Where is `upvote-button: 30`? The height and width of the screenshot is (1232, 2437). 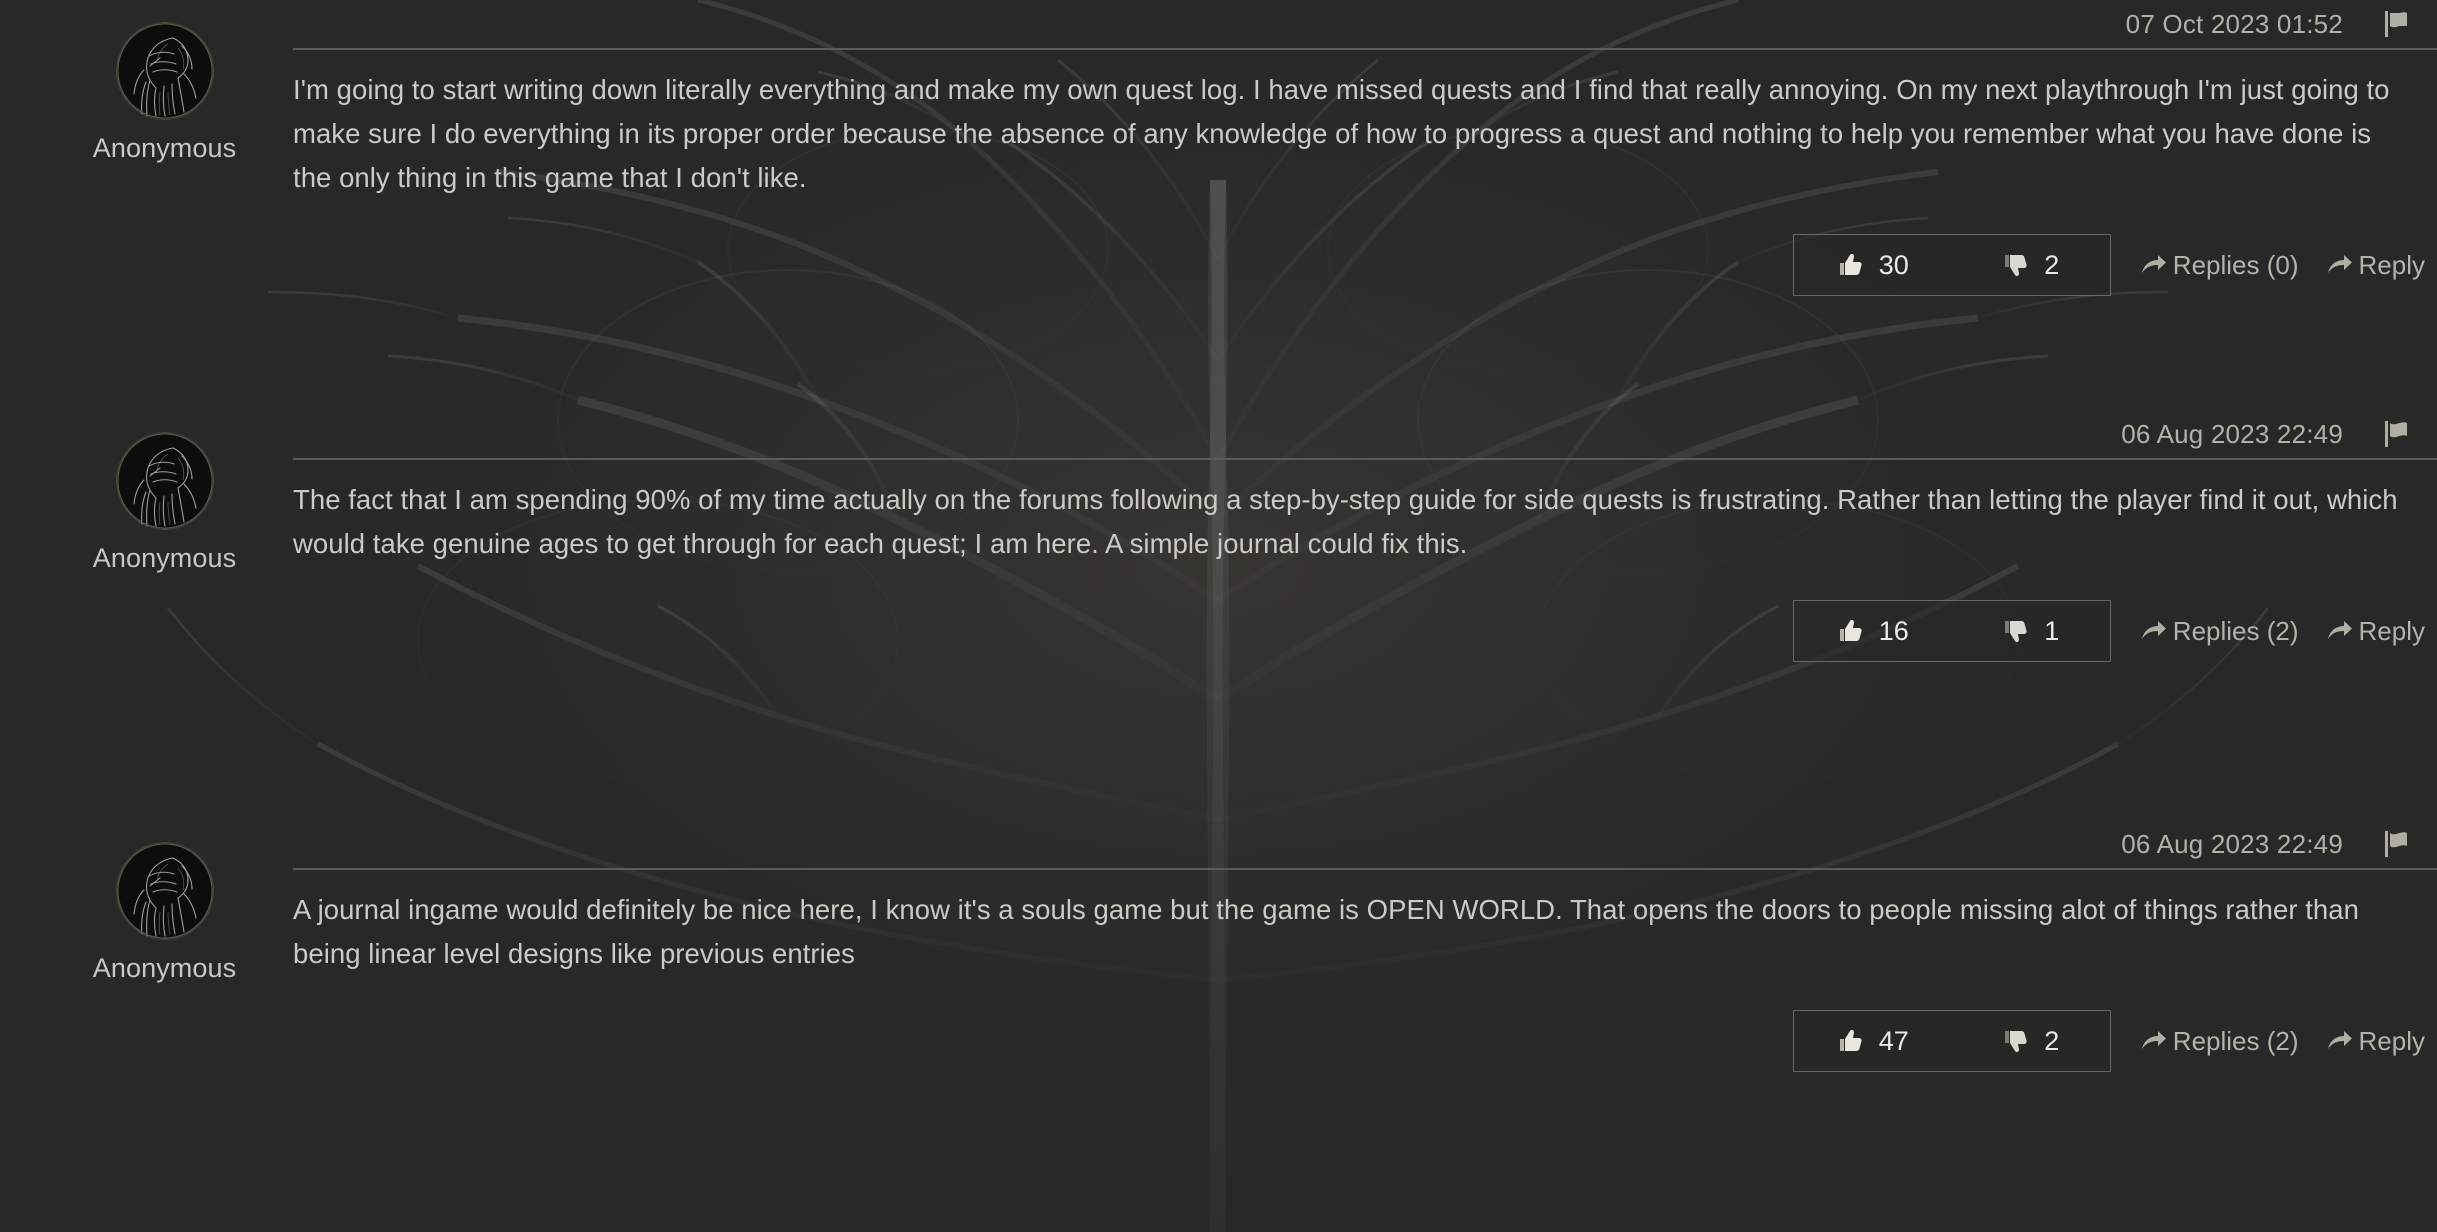
upvote-button: 30 is located at coordinates (1873, 265).